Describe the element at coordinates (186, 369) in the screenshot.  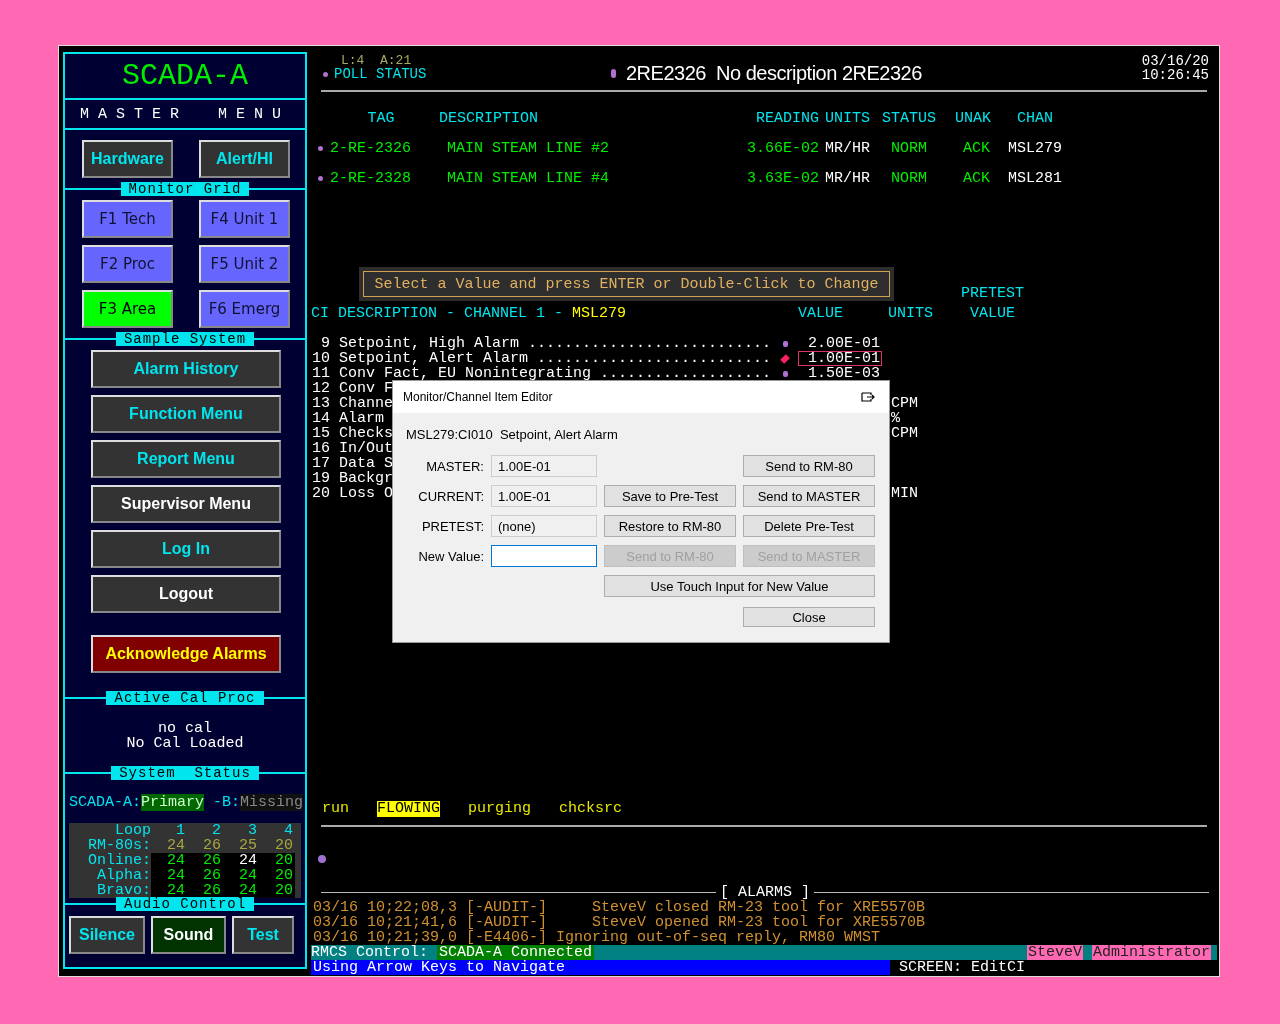
I see `menu-button: Alarm History` at that location.